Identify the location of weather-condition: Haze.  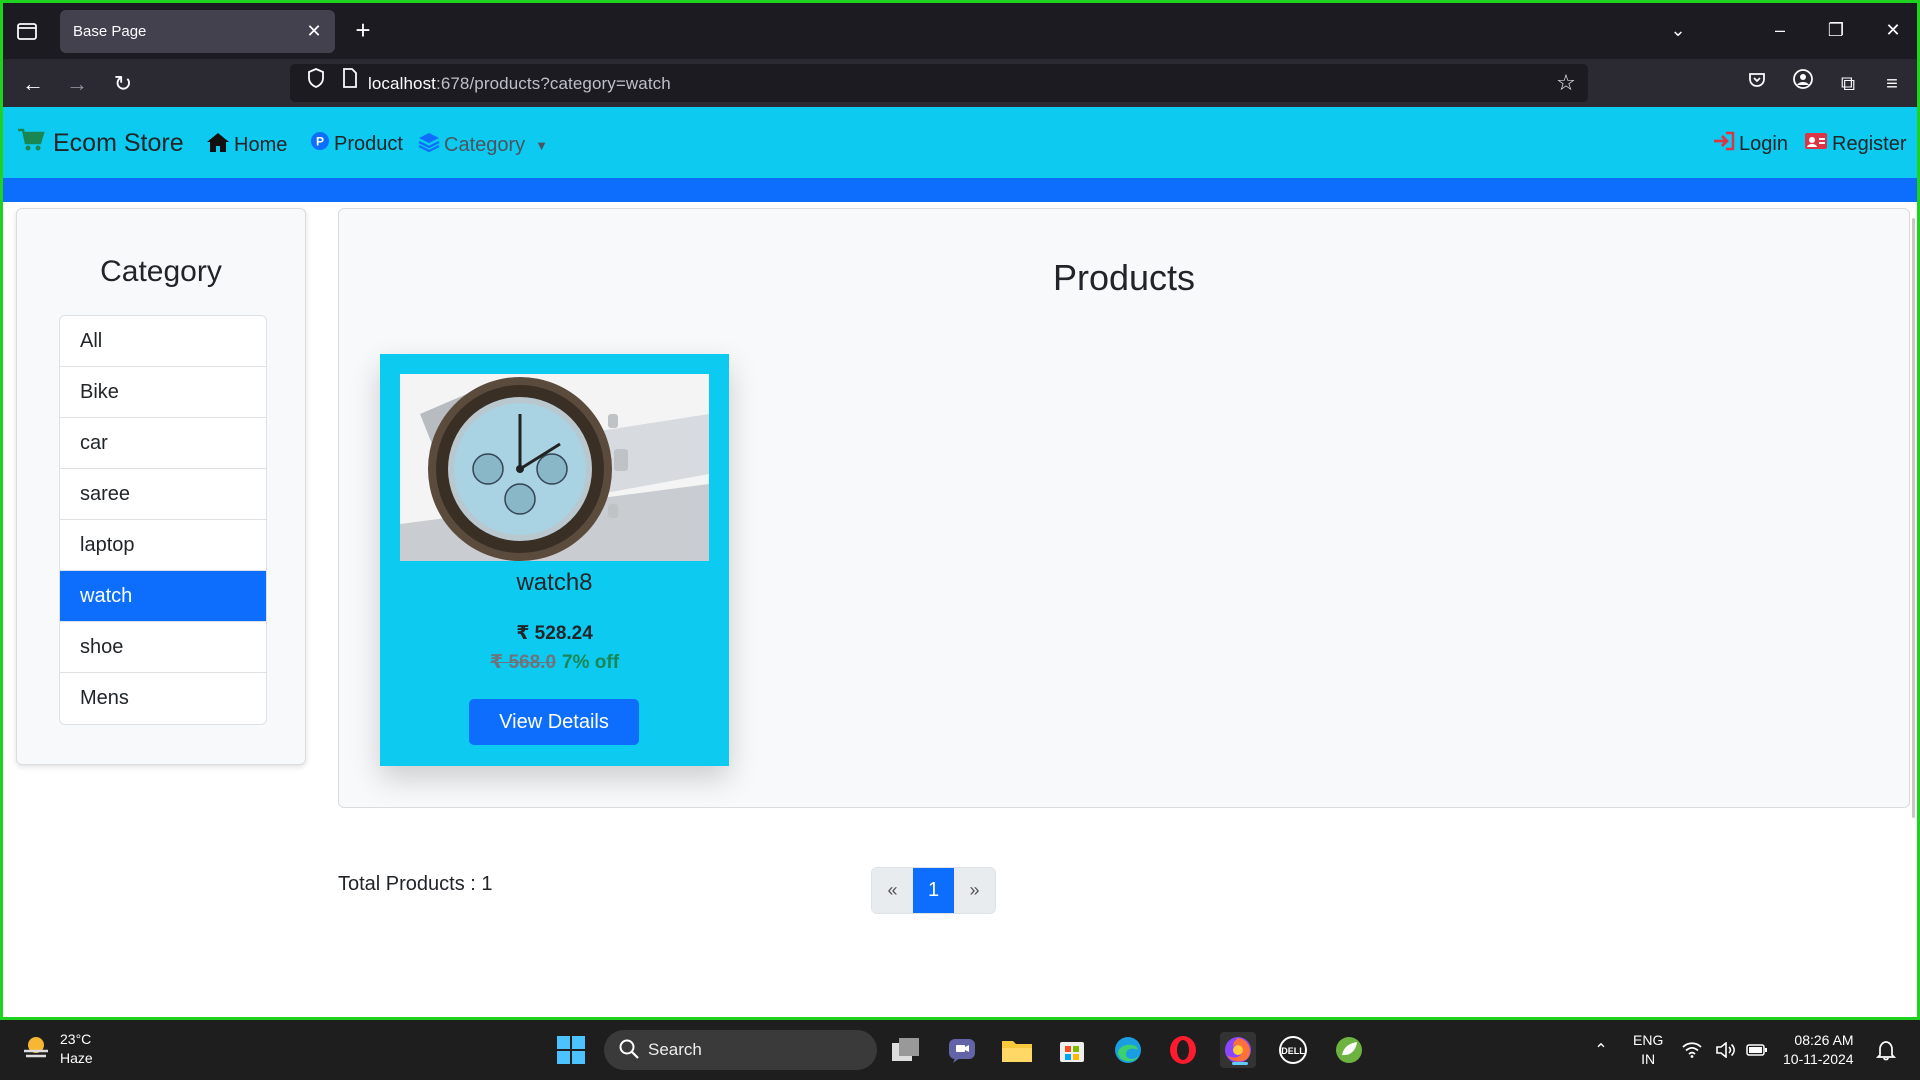
(76, 1058).